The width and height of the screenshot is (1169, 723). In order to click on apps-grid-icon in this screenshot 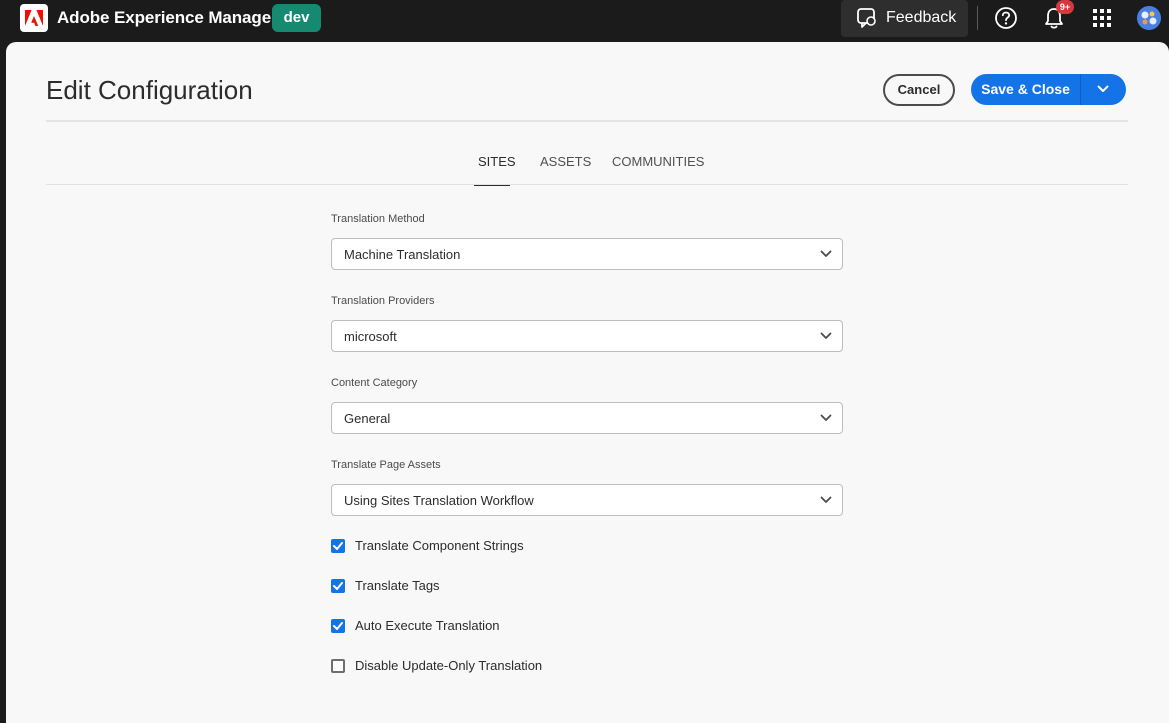, I will do `click(1102, 18)`.